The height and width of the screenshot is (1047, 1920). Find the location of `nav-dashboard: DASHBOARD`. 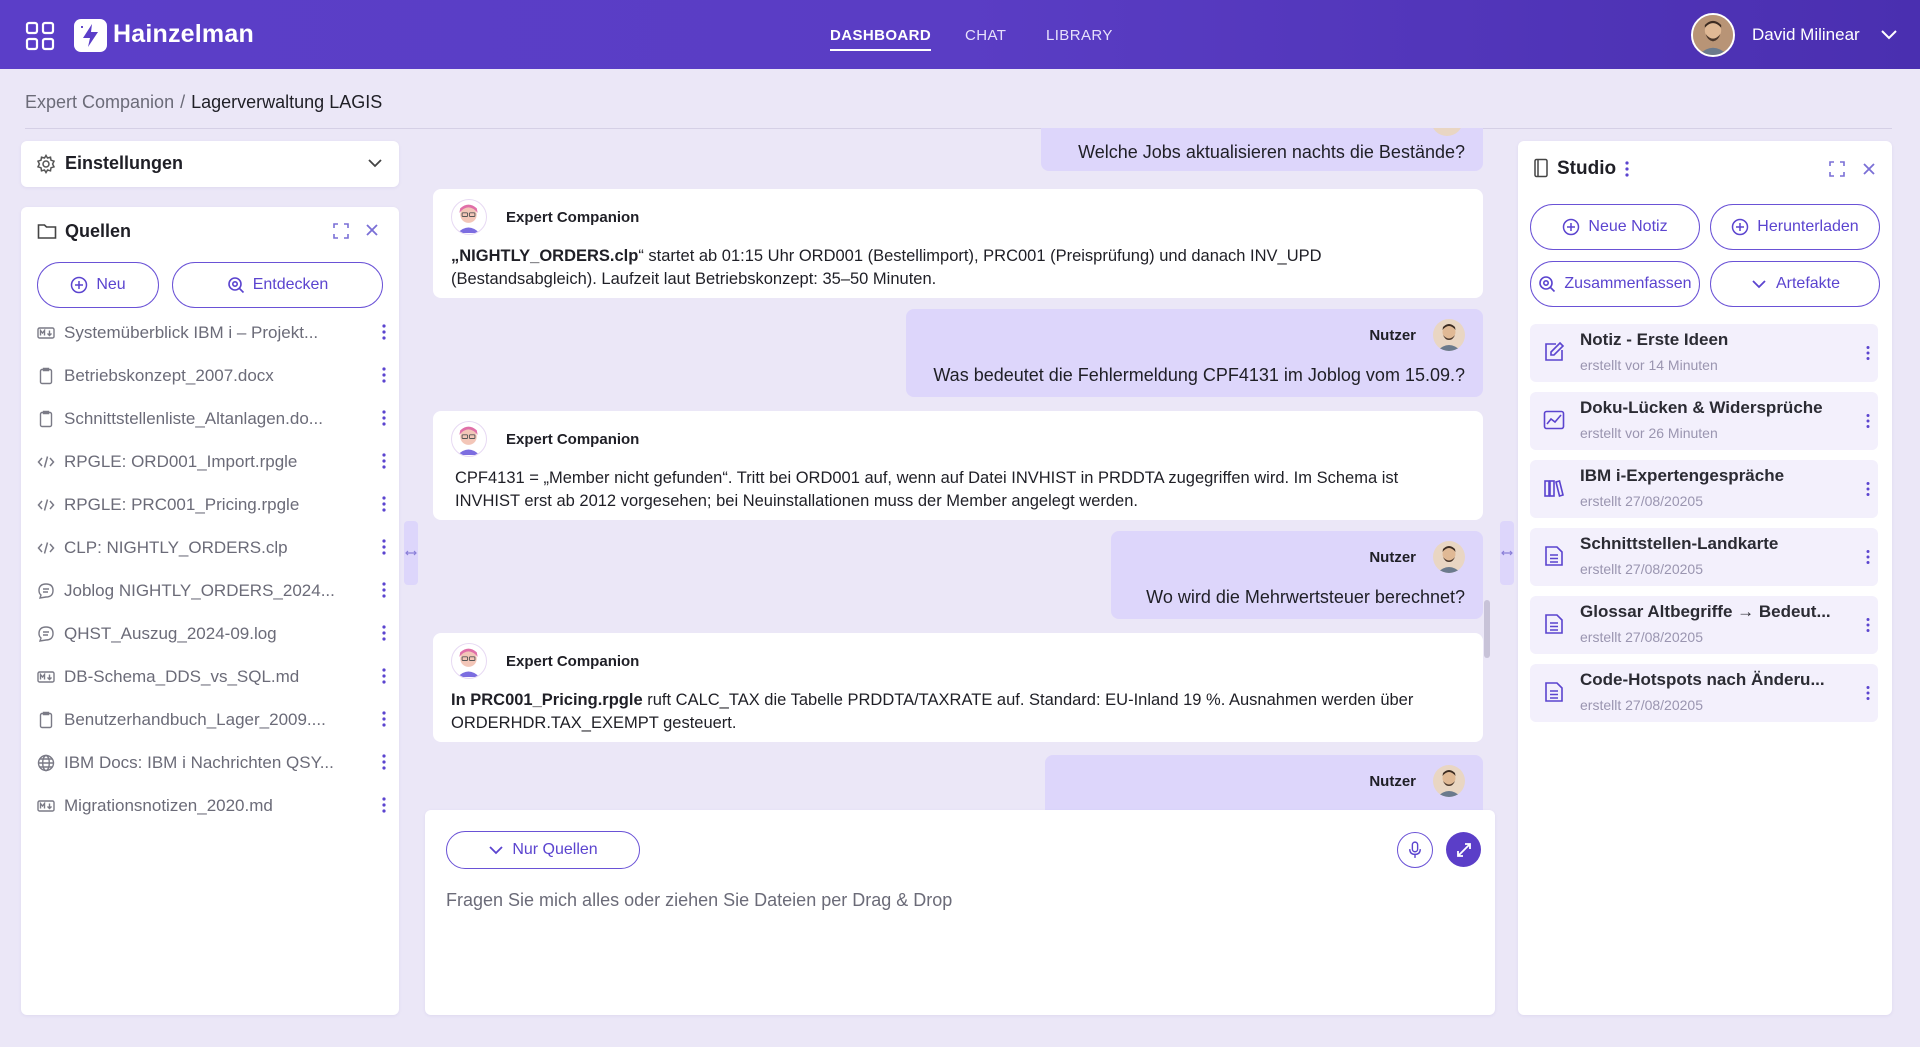

nav-dashboard: DASHBOARD is located at coordinates (881, 39).